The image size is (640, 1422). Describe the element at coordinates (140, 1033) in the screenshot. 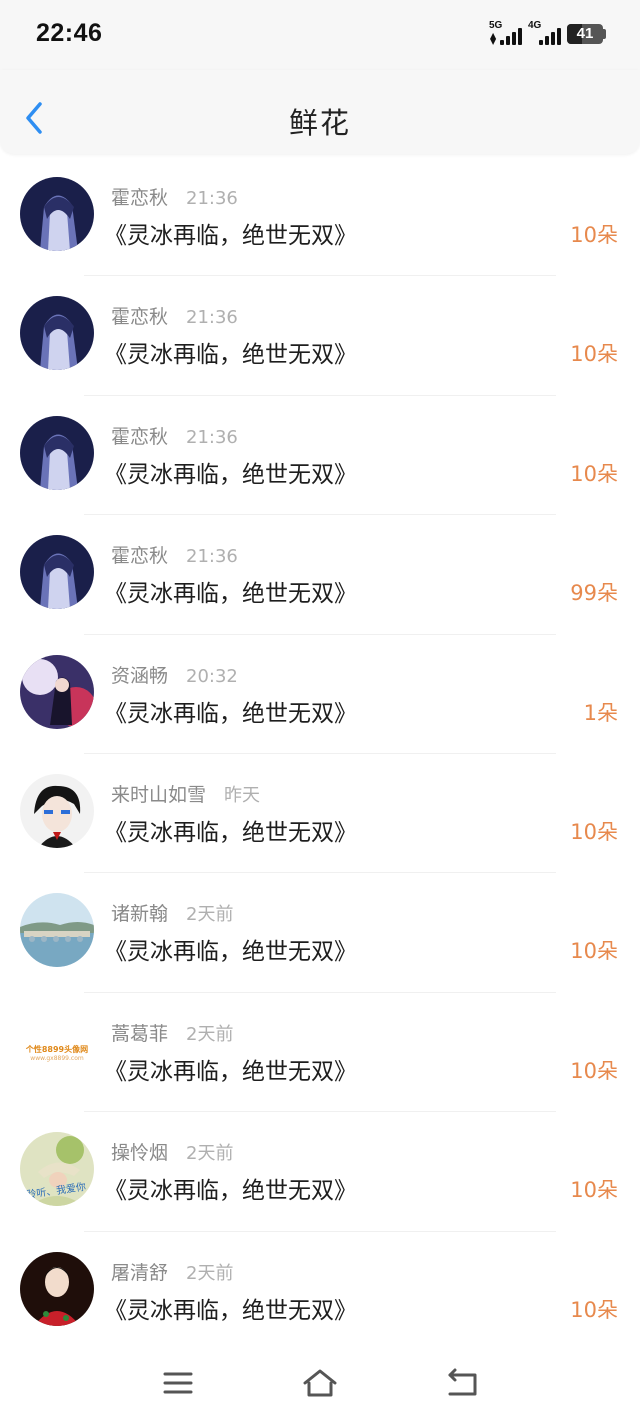

I see `sender-name: 蒿葛菲` at that location.